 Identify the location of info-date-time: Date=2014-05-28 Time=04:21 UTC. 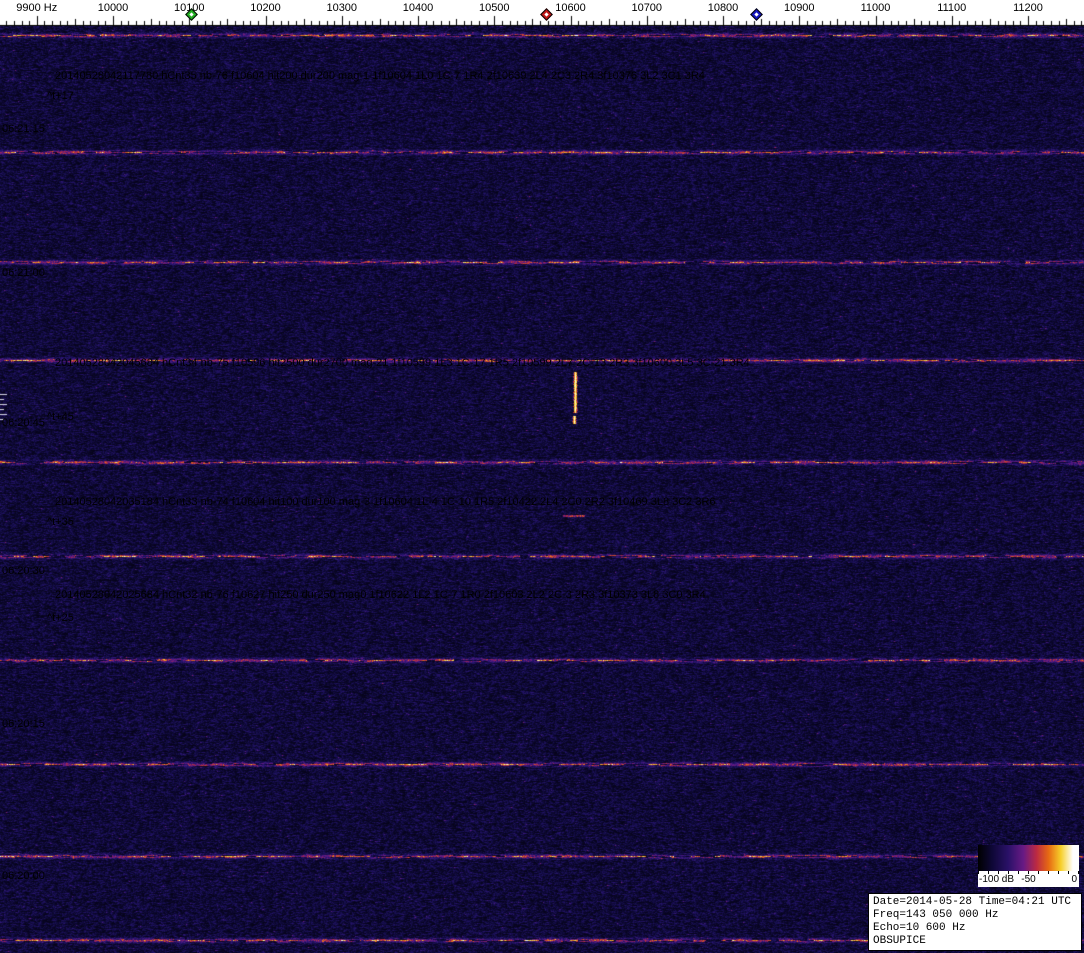
(972, 902).